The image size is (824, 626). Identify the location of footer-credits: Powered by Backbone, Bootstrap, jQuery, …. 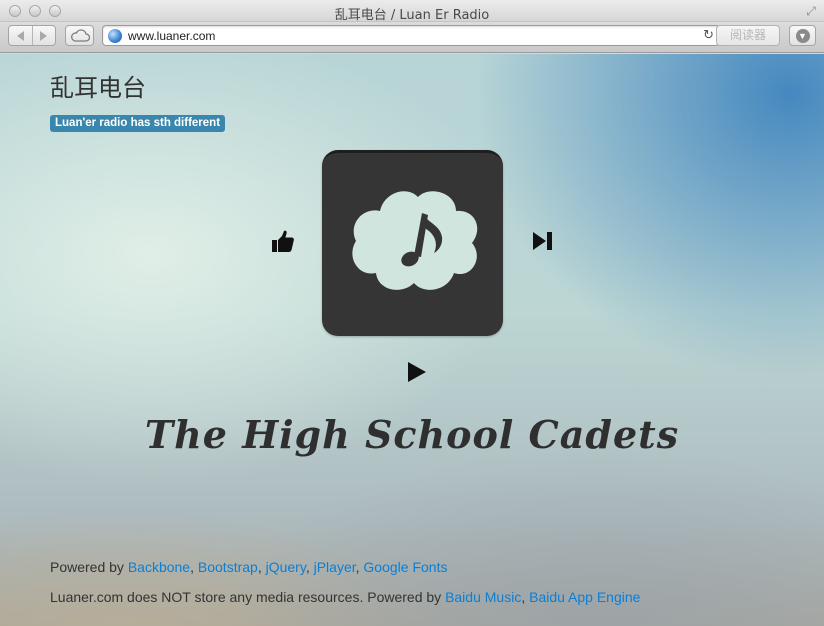
(249, 567).